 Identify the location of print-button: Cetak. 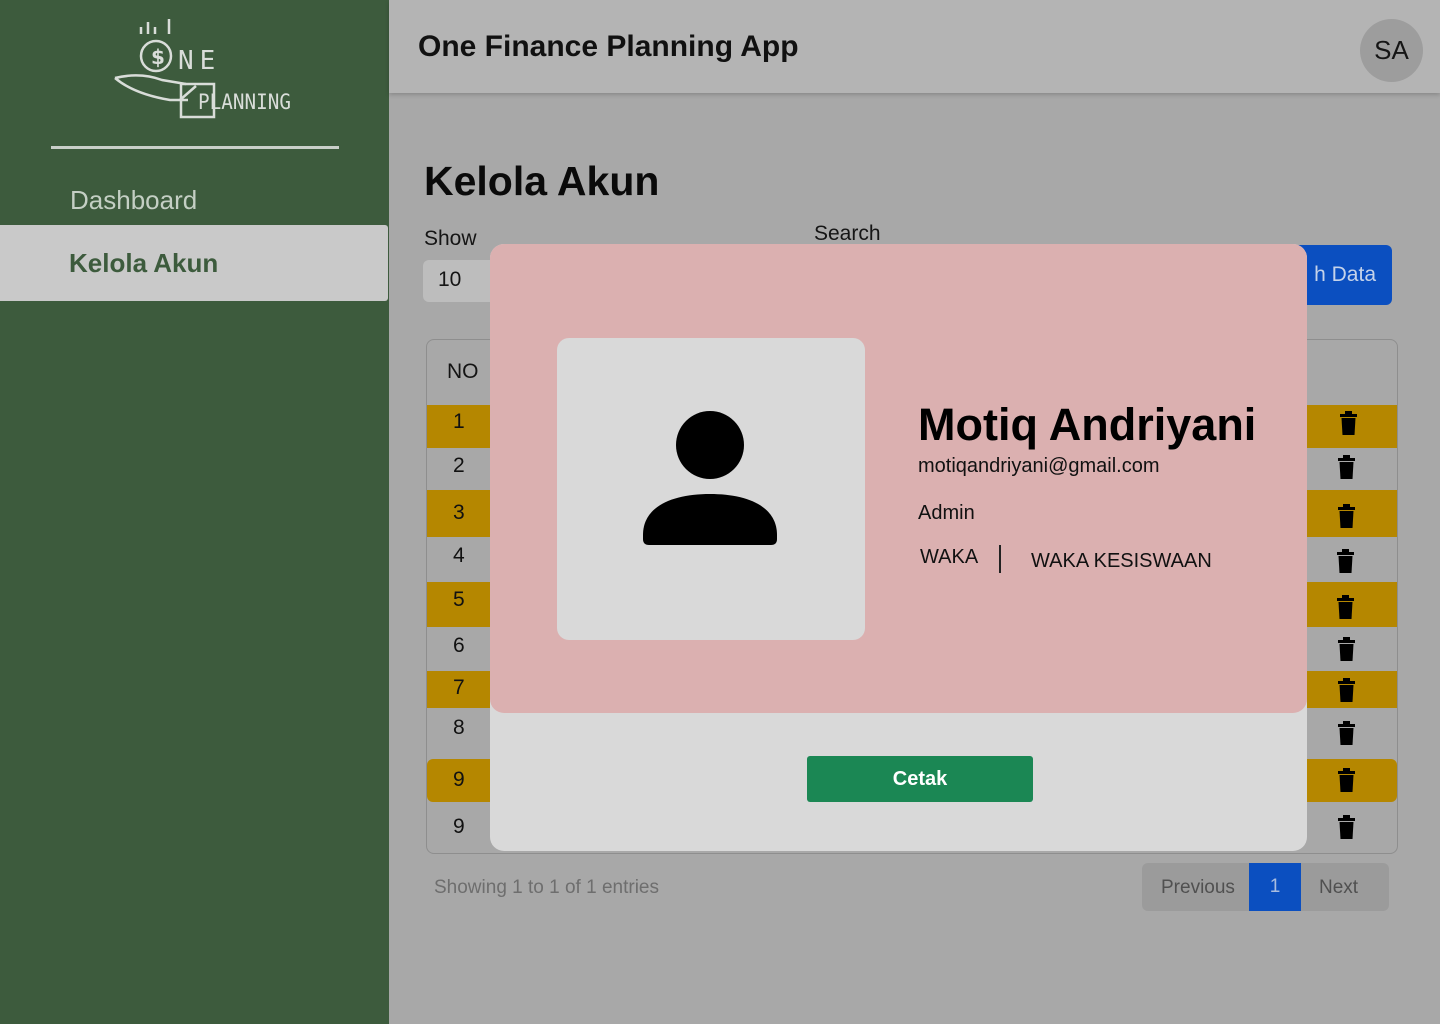
(920, 779).